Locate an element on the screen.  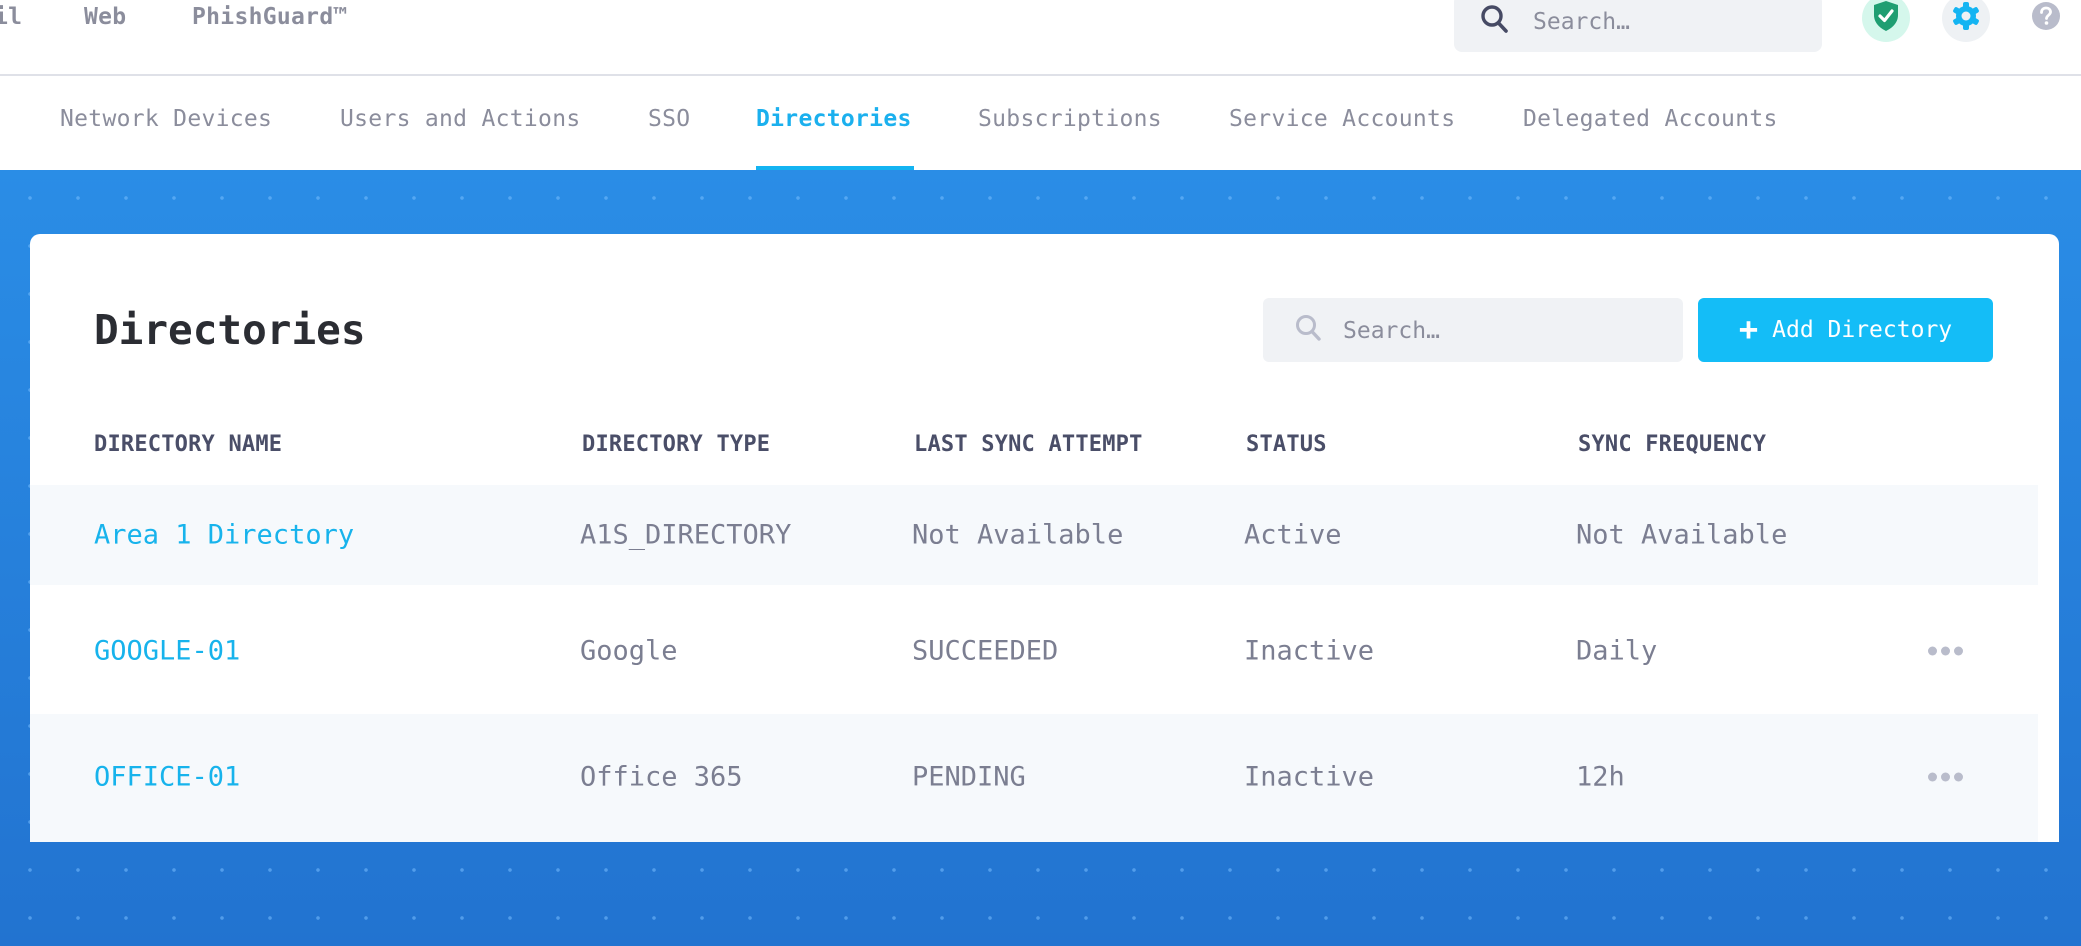
tab-subscriptions: Subscriptions is located at coordinates (1070, 119).